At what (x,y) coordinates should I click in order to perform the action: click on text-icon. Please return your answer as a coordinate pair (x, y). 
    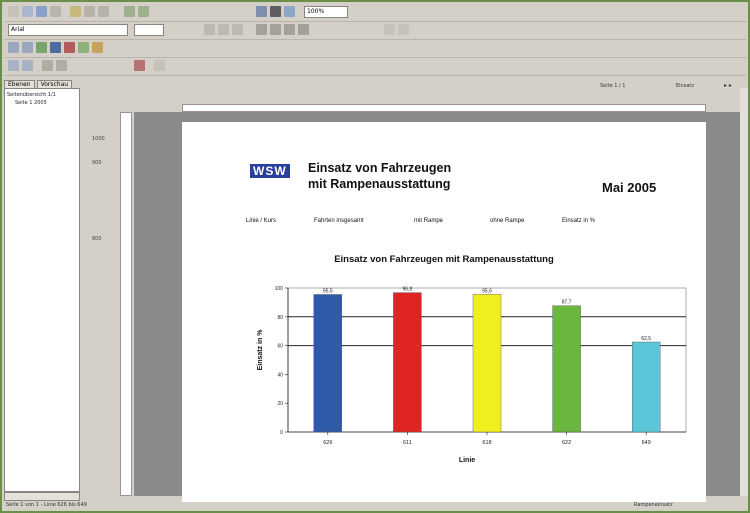
    Looking at the image, I should click on (69, 47).